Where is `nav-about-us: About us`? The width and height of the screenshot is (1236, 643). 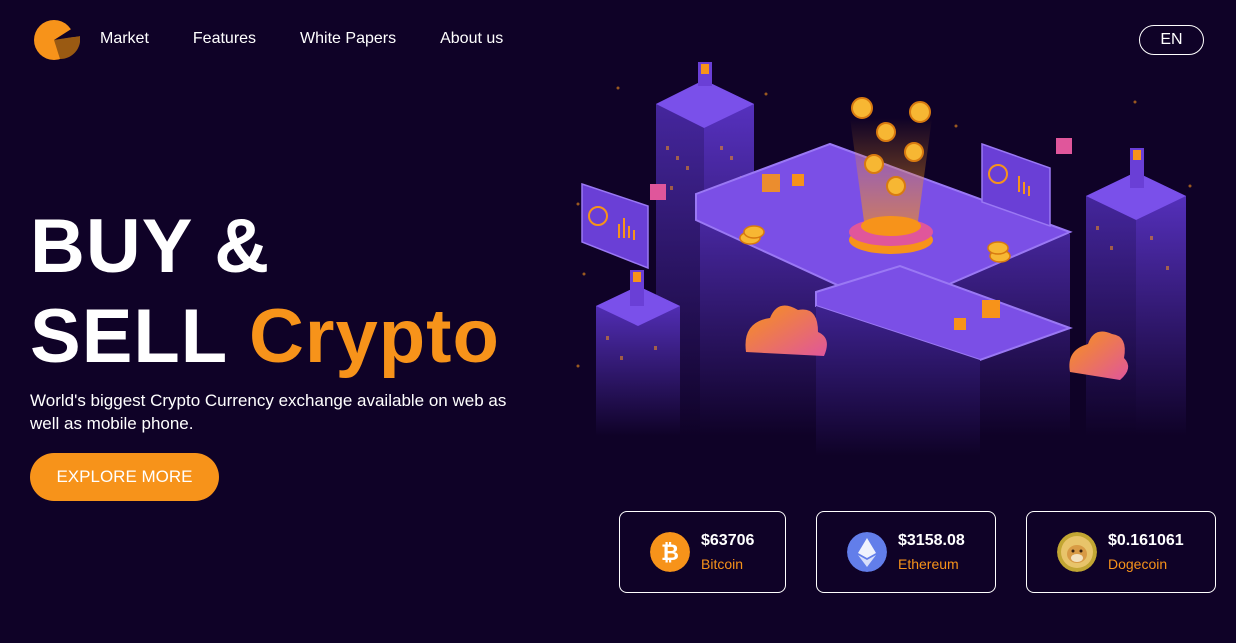 nav-about-us: About us is located at coordinates (471, 39).